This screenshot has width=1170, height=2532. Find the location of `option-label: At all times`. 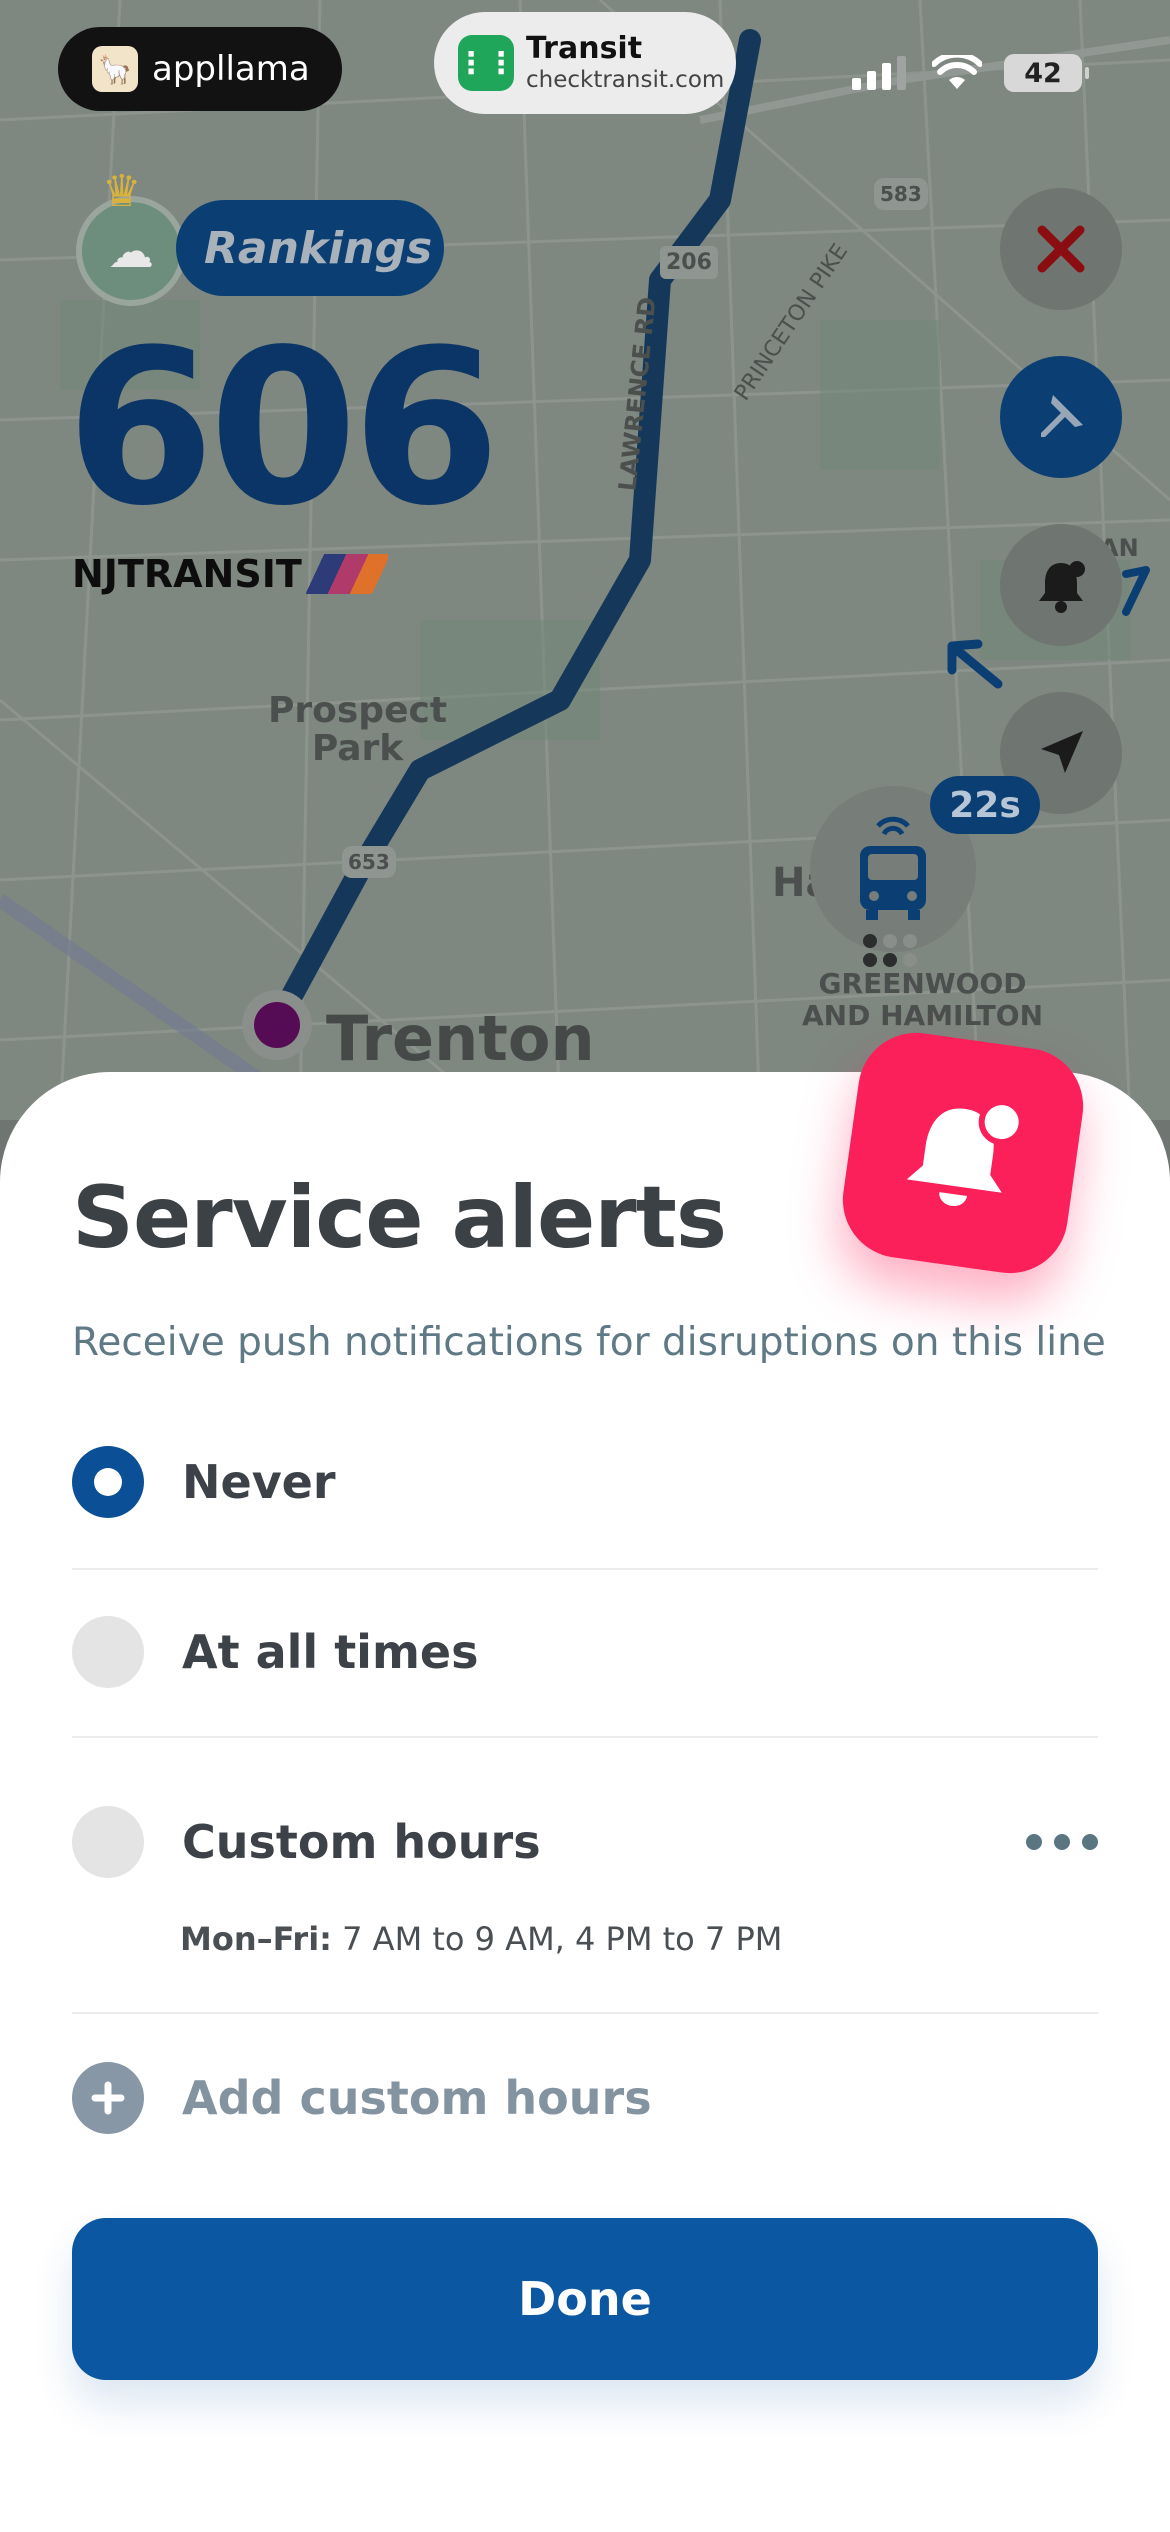

option-label: At all times is located at coordinates (330, 1652).